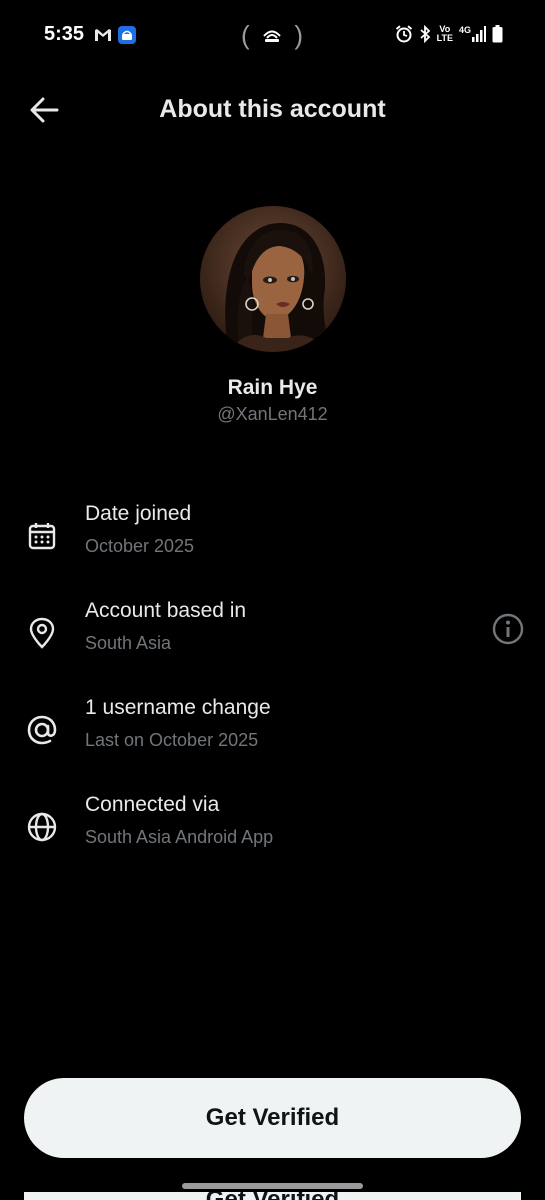 Image resolution: width=545 pixels, height=1200 pixels. I want to click on globe-icon, so click(42, 827).